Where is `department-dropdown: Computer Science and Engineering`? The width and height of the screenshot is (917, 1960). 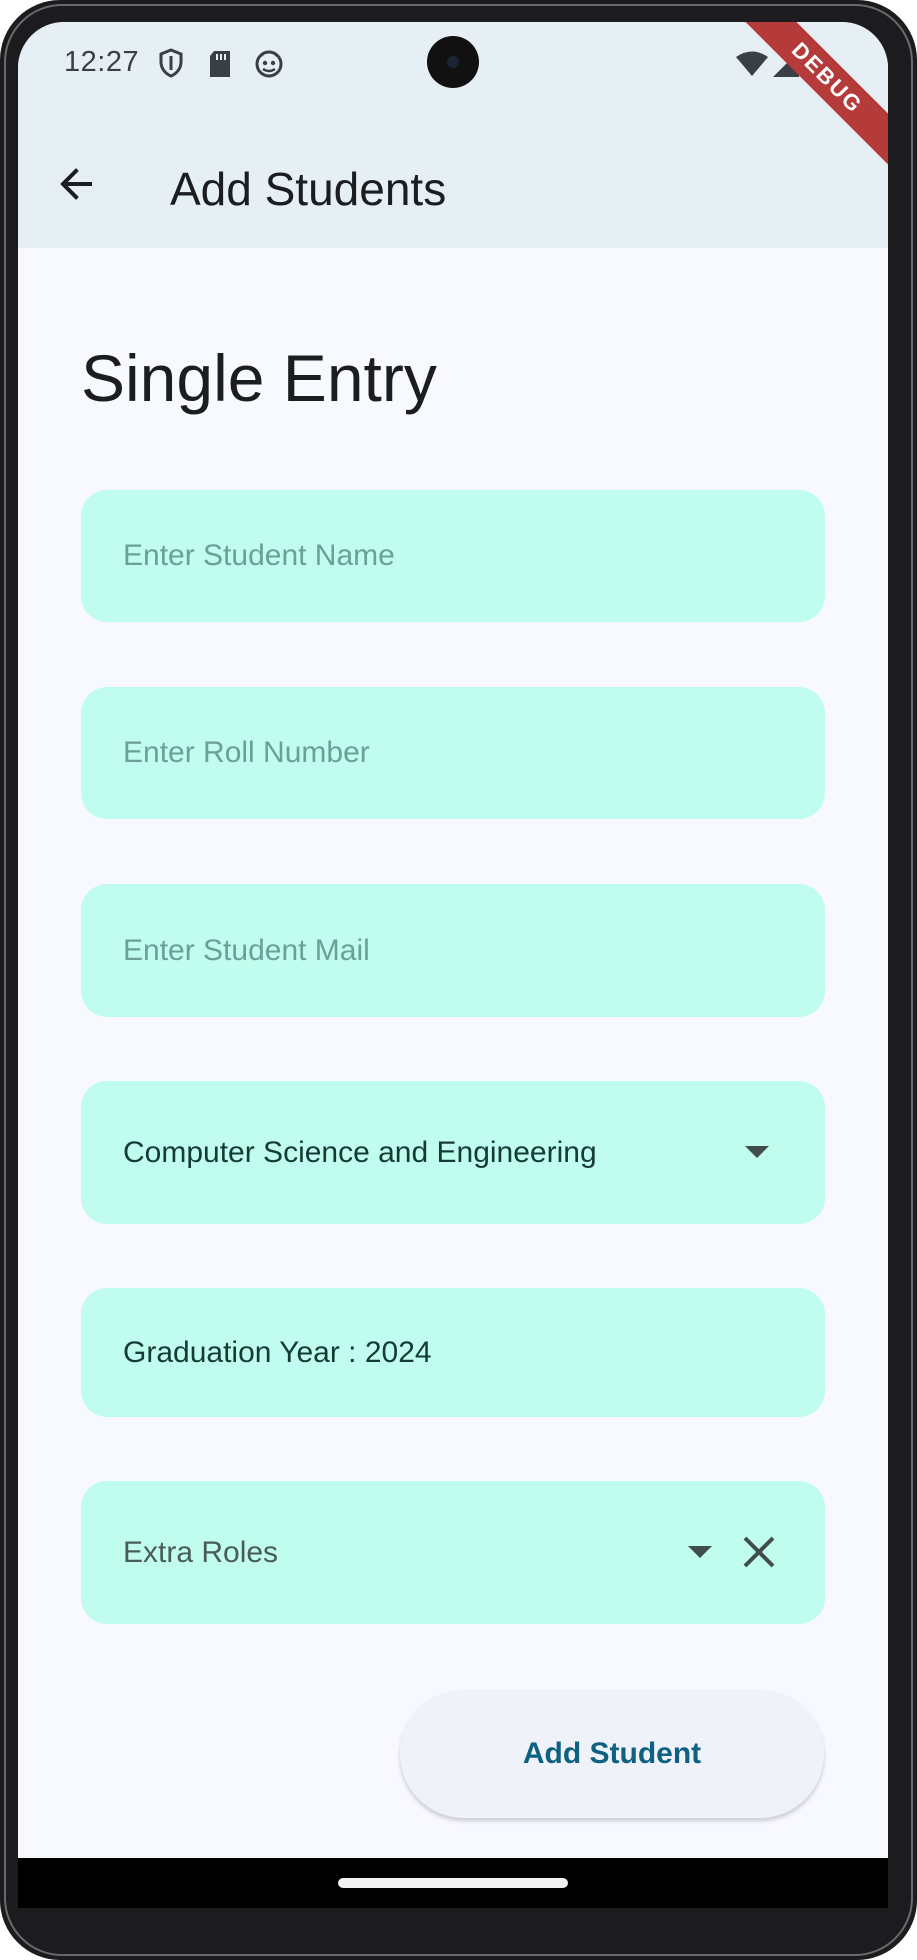
department-dropdown: Computer Science and Engineering is located at coordinates (453, 1152).